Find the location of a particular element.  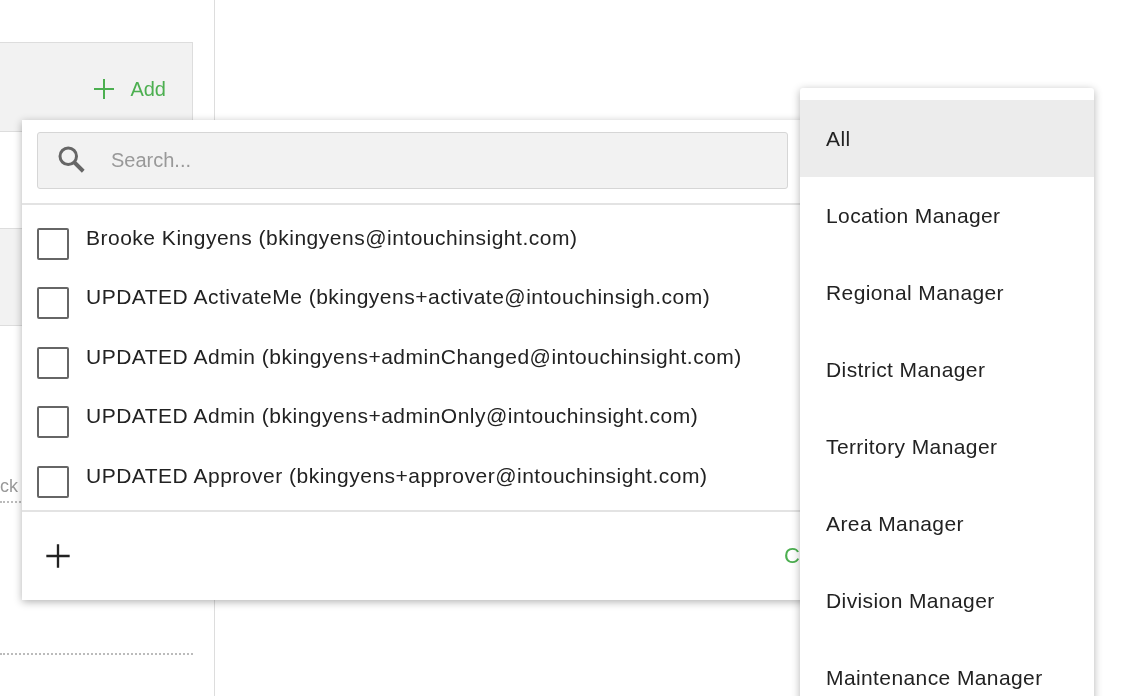

menu-item: Area Manager is located at coordinates (947, 523).